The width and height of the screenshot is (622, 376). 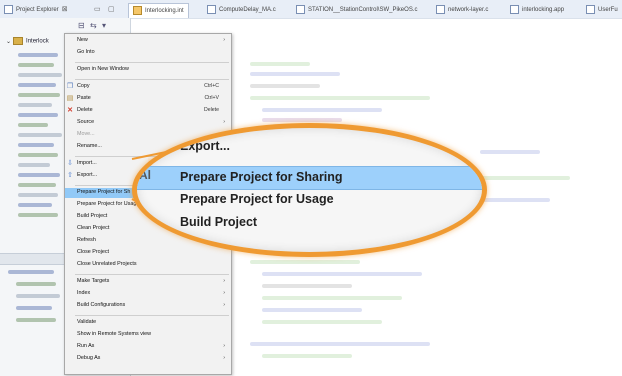 What do you see at coordinates (219, 222) in the screenshot?
I see `lens-item-label: Build Project` at bounding box center [219, 222].